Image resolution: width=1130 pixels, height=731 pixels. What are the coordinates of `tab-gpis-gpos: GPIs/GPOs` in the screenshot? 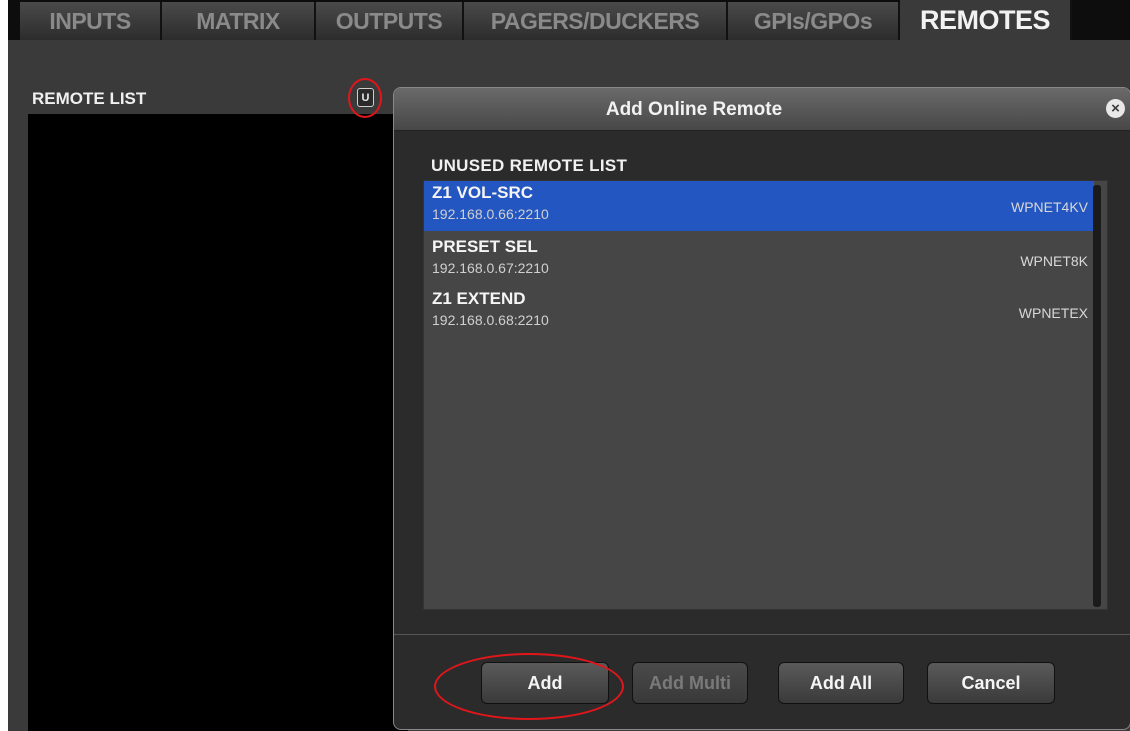 It's located at (814, 21).